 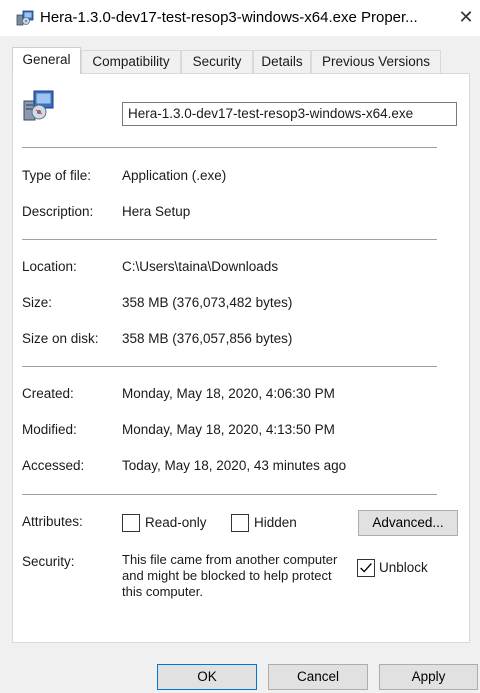 What do you see at coordinates (318, 677) in the screenshot?
I see `cancel-button: Cancel` at bounding box center [318, 677].